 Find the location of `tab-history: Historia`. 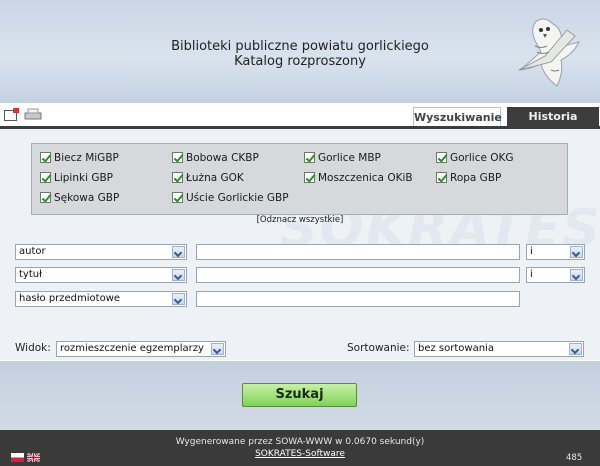

tab-history: Historia is located at coordinates (553, 116).